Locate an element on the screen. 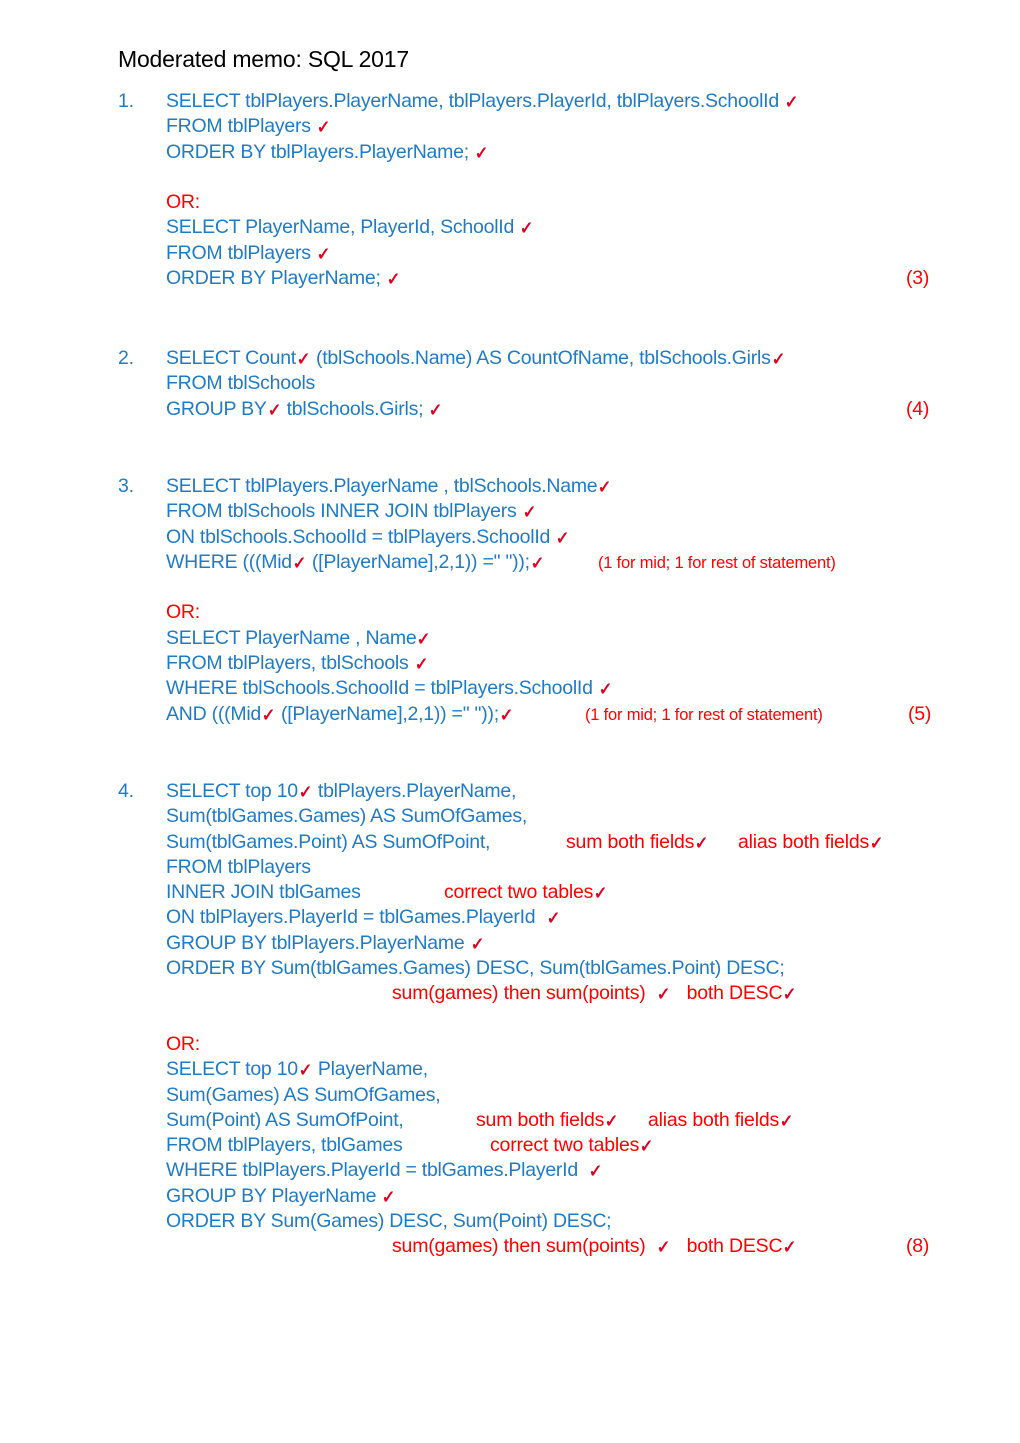 This screenshot has width=1020, height=1443. sql-line: FROM tblSchools INNER JOIN tblPlayers ✓ is located at coordinates (351, 511).